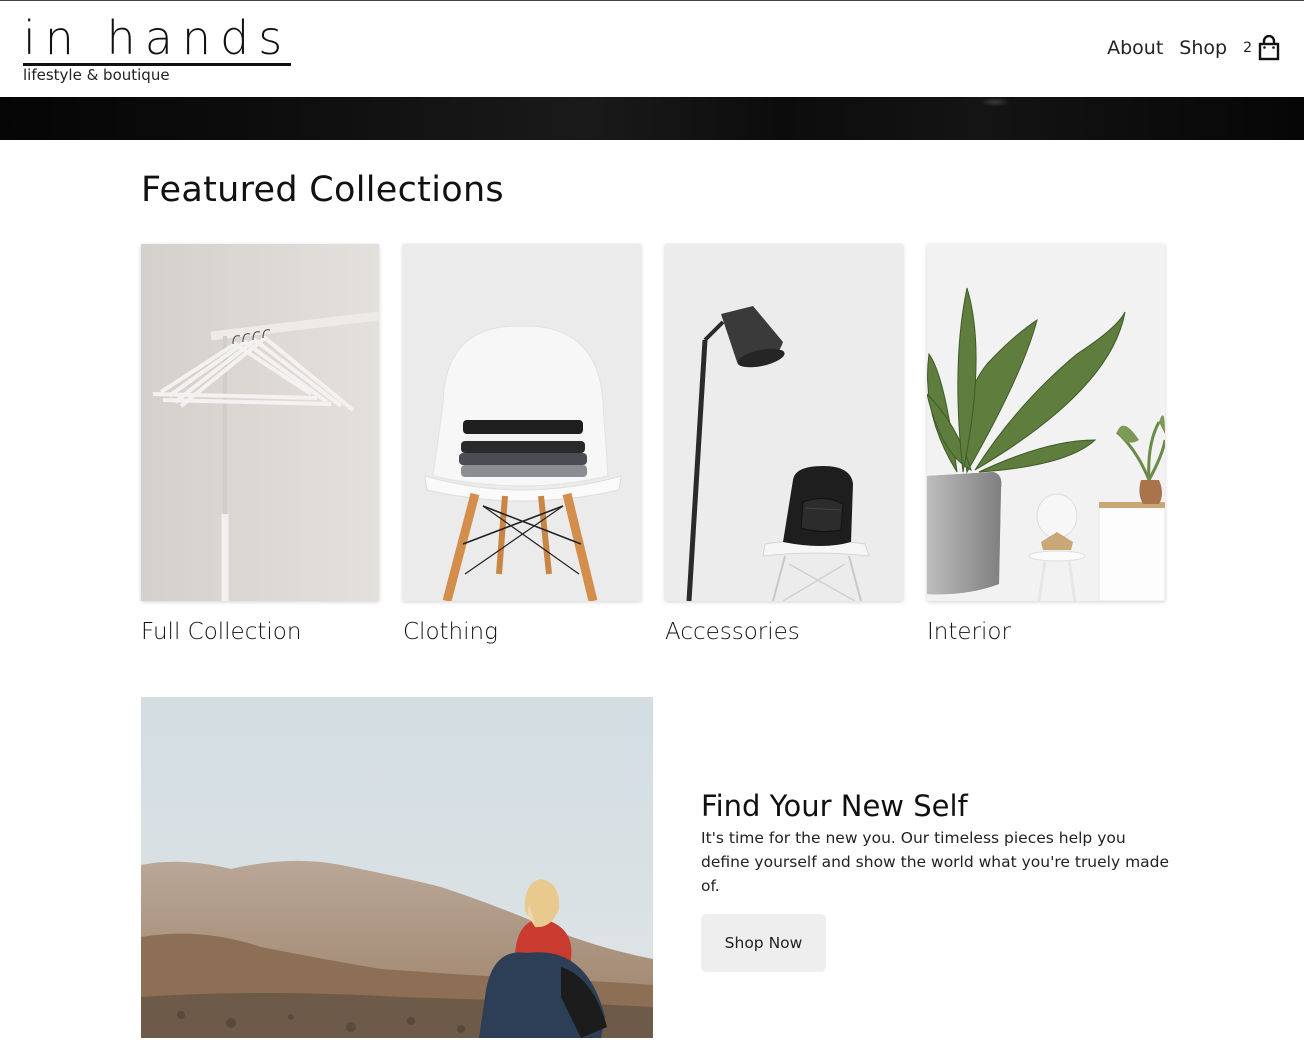  I want to click on nav-about-link: About, so click(1135, 48).